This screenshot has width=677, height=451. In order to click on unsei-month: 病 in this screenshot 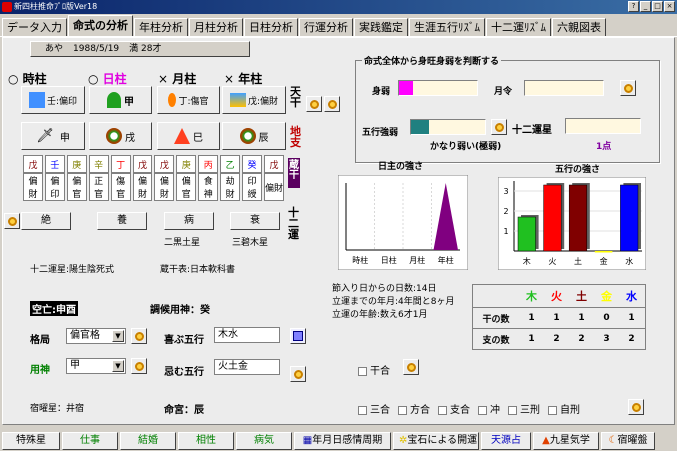, I will do `click(189, 221)`.